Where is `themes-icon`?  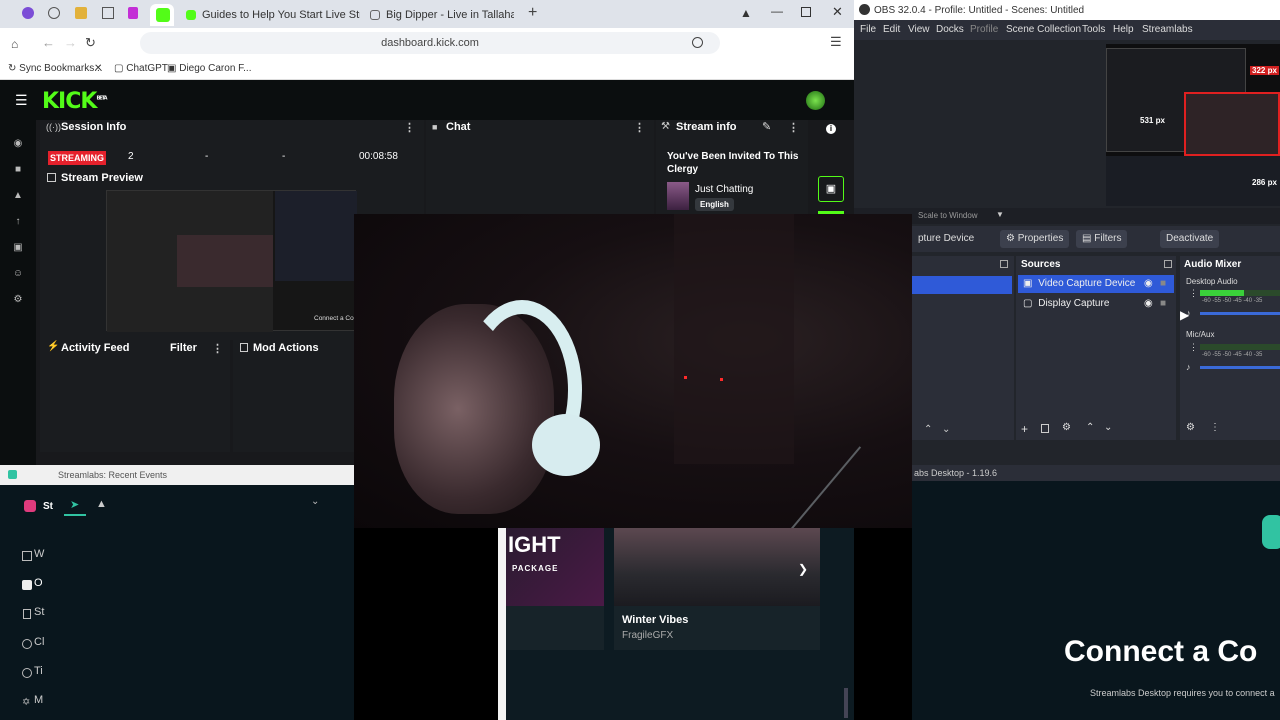 themes-icon is located at coordinates (27, 585).